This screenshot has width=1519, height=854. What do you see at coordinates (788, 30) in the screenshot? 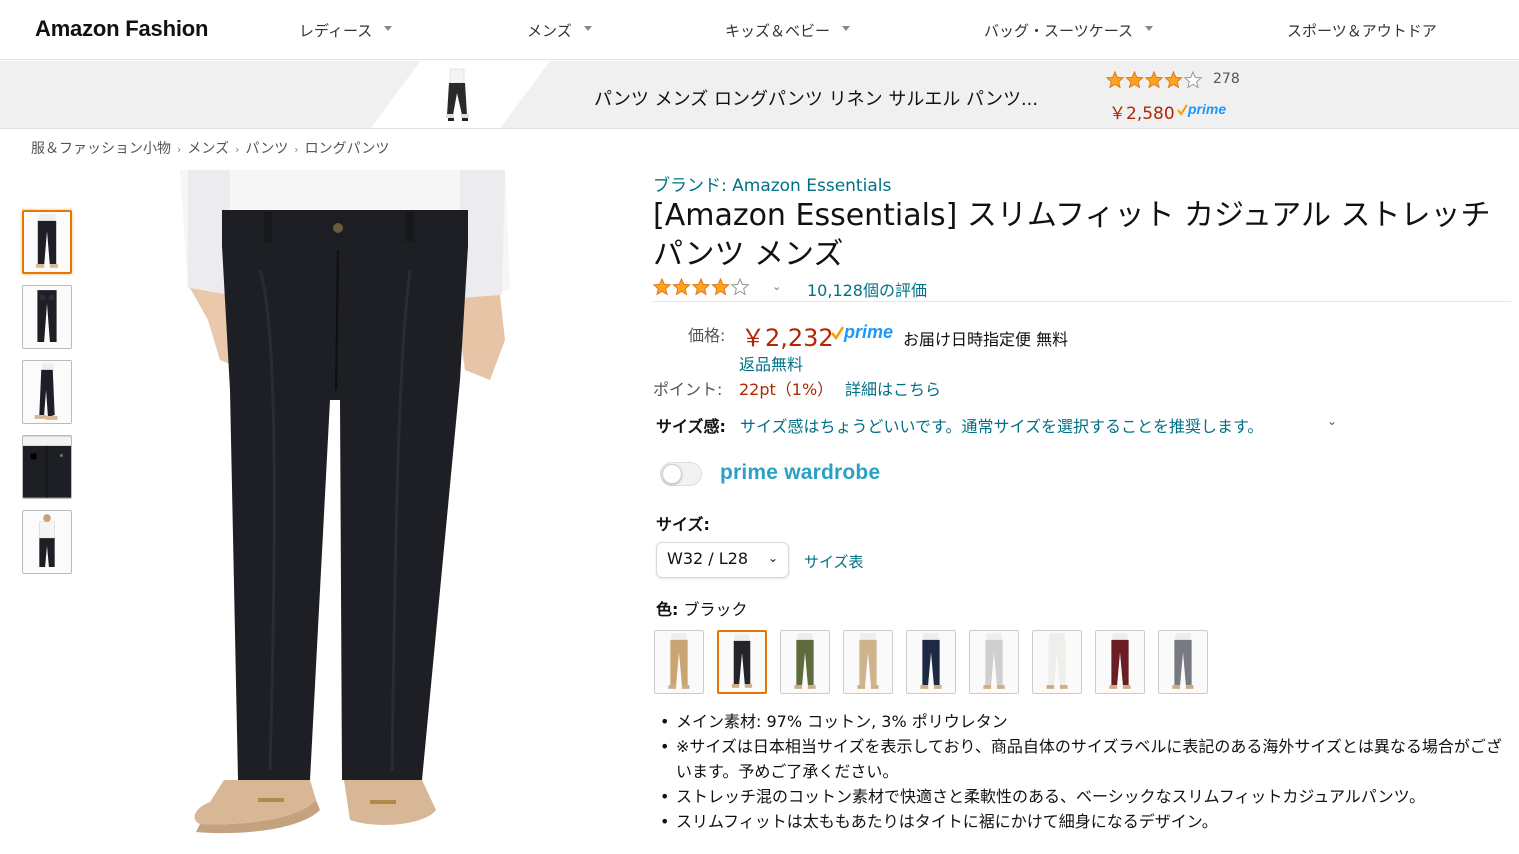
I see `nav-item-kids-baby: キッズ＆ベビー` at bounding box center [788, 30].